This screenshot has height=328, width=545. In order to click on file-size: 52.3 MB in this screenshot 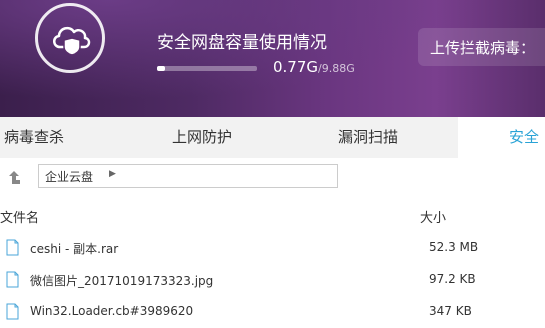, I will do `click(454, 247)`.